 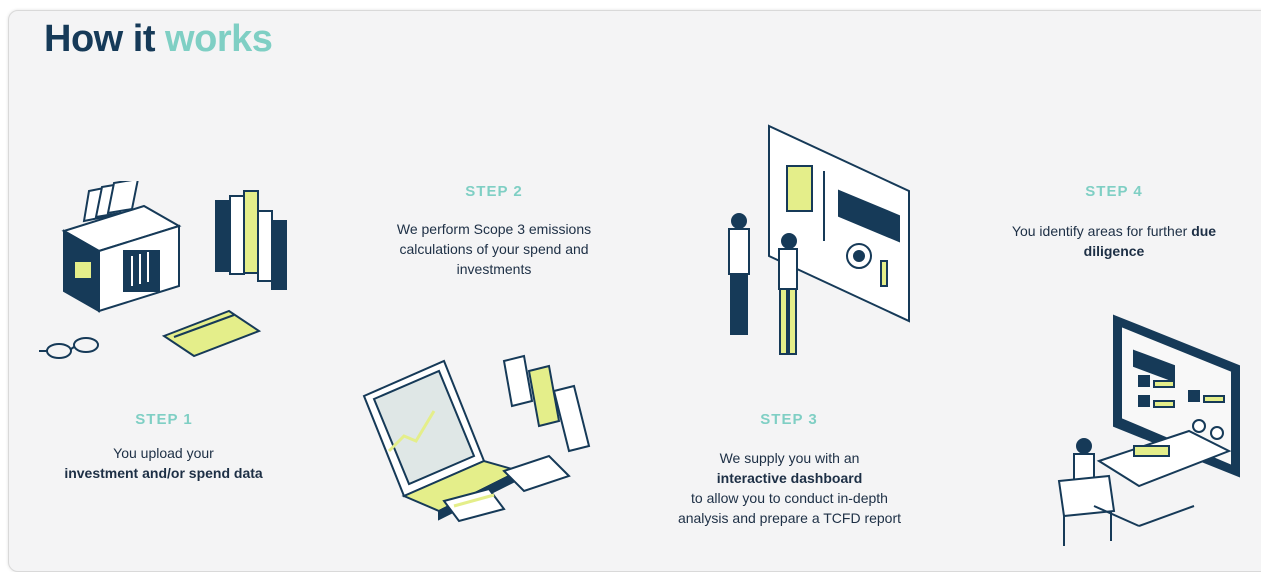 I want to click on step-2-label: STEP 2, so click(x=494, y=191).